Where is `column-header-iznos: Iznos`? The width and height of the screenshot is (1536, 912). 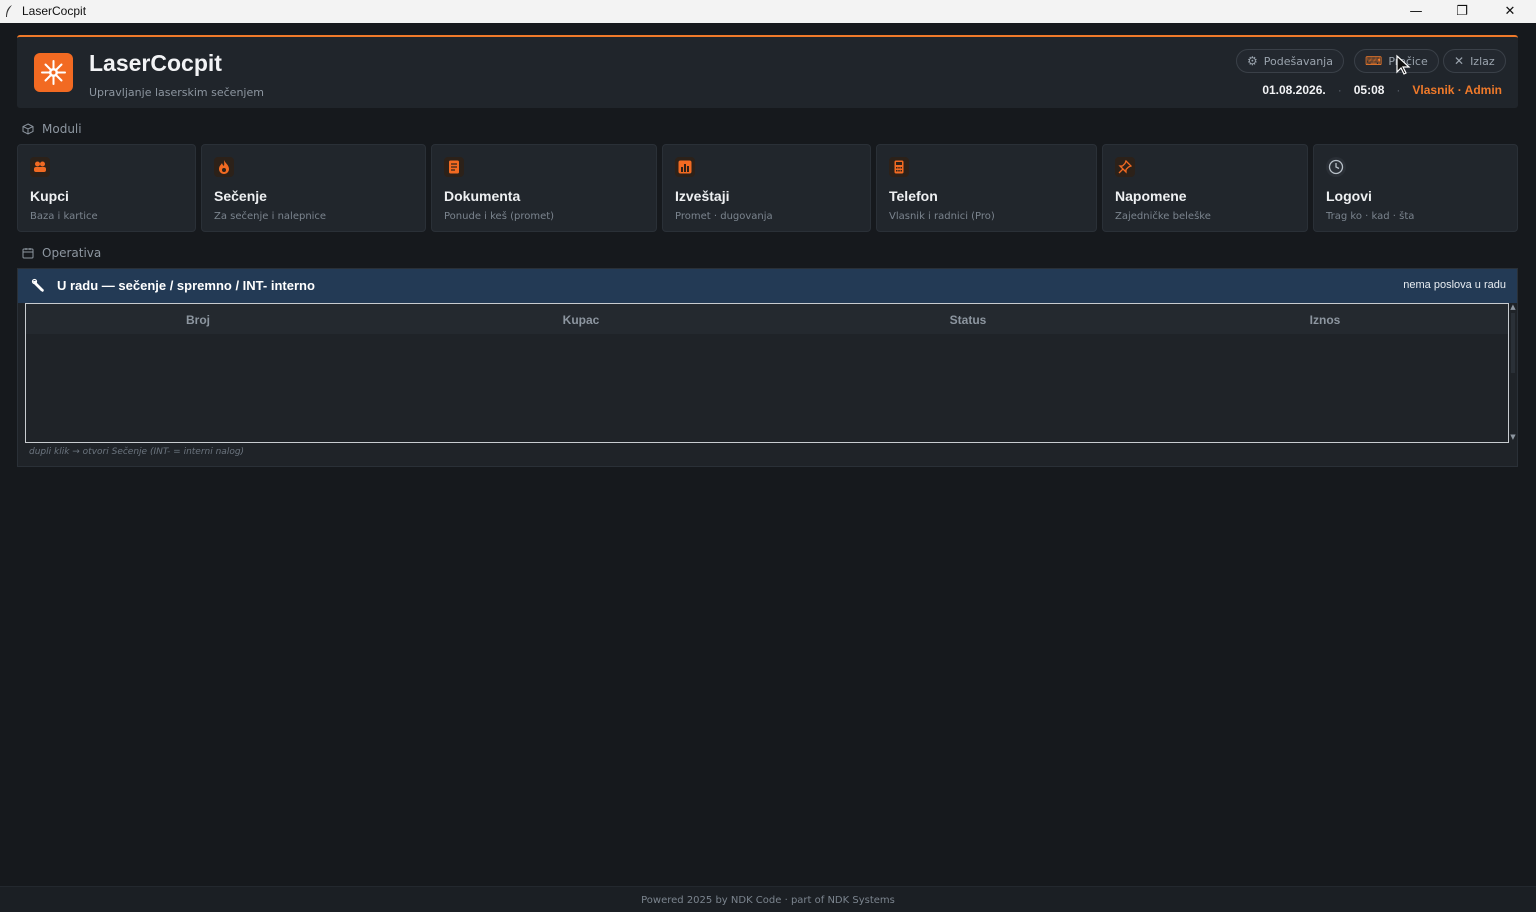
column-header-iznos: Iznos is located at coordinates (1325, 320).